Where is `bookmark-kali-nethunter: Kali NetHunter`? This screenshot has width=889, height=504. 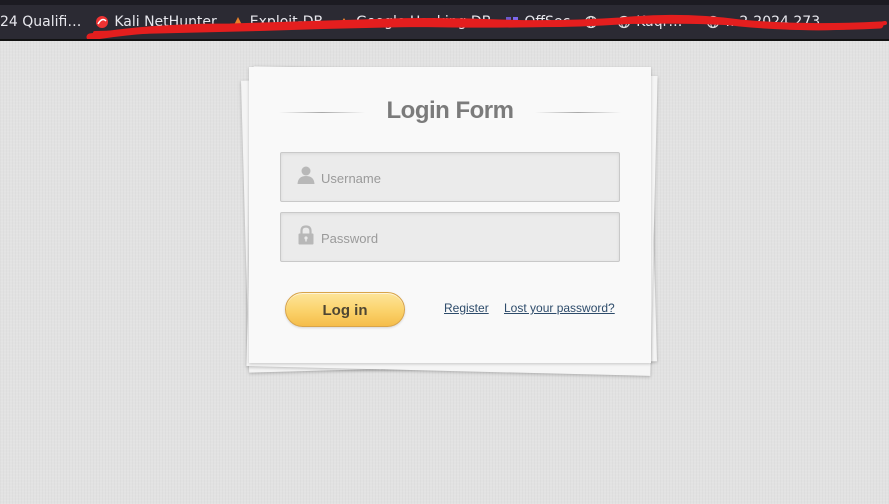 bookmark-kali-nethunter: Kali NetHunter is located at coordinates (156, 22).